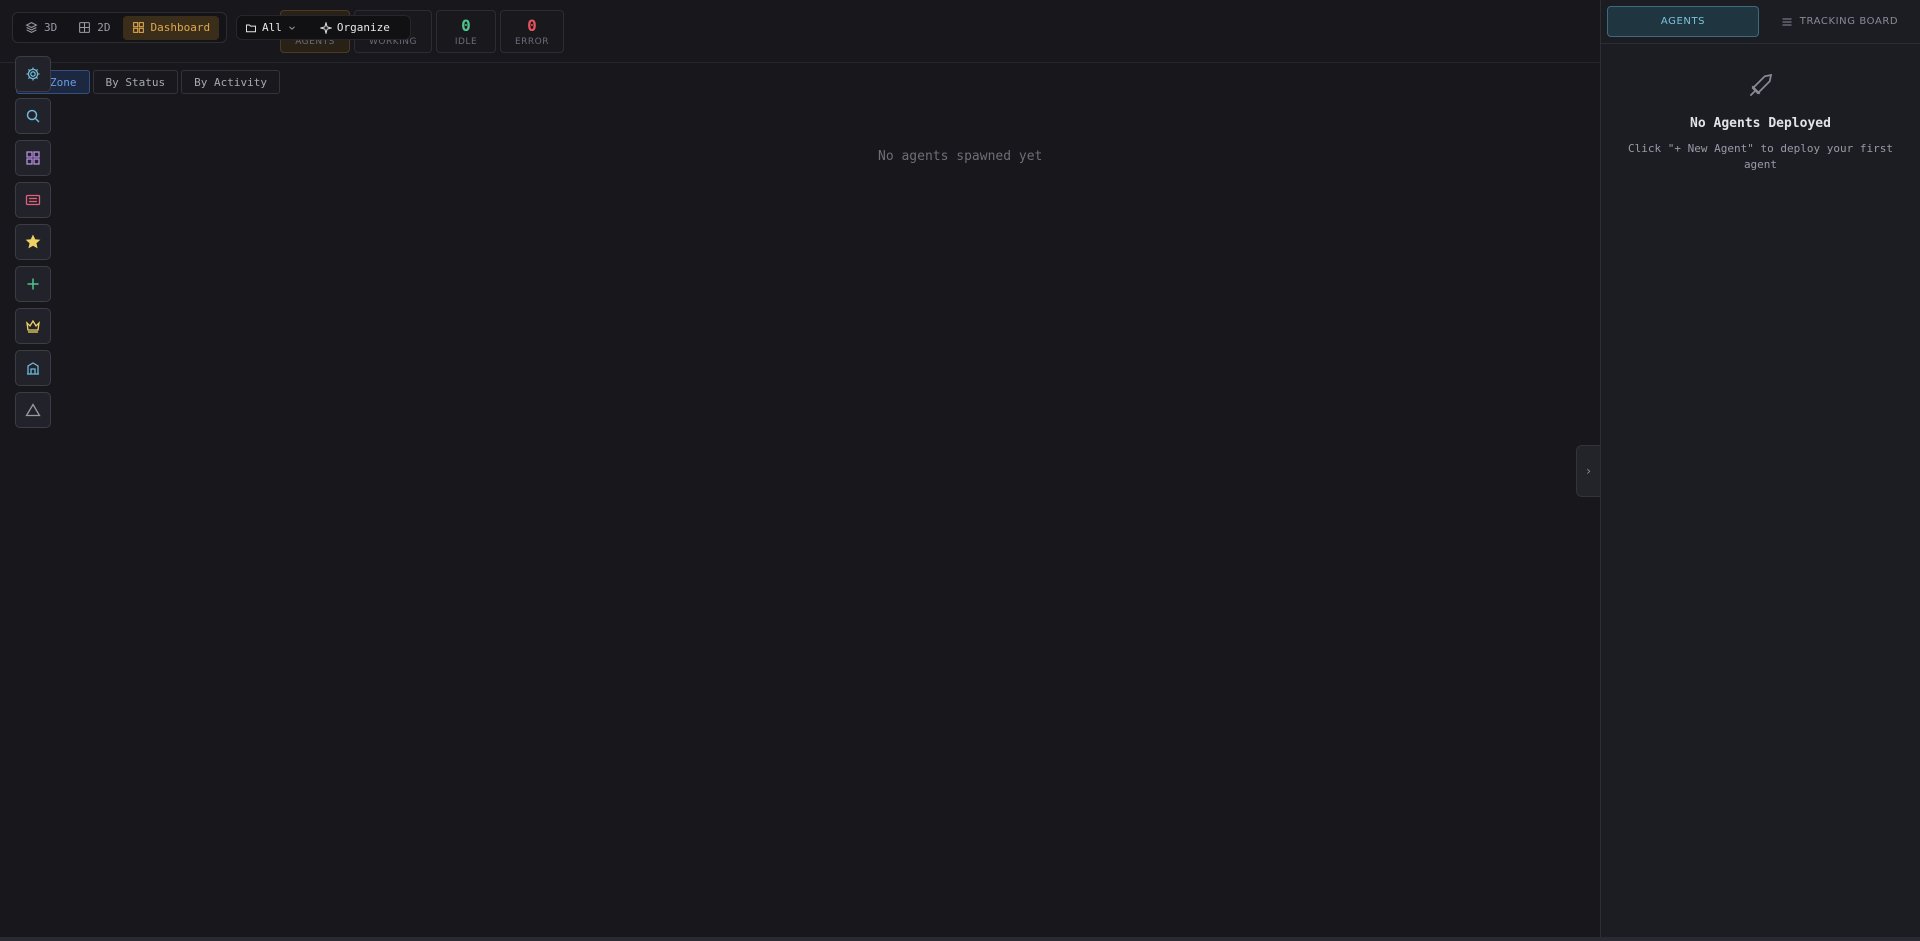  What do you see at coordinates (104, 27) in the screenshot?
I see `view-2d-label: 2D` at bounding box center [104, 27].